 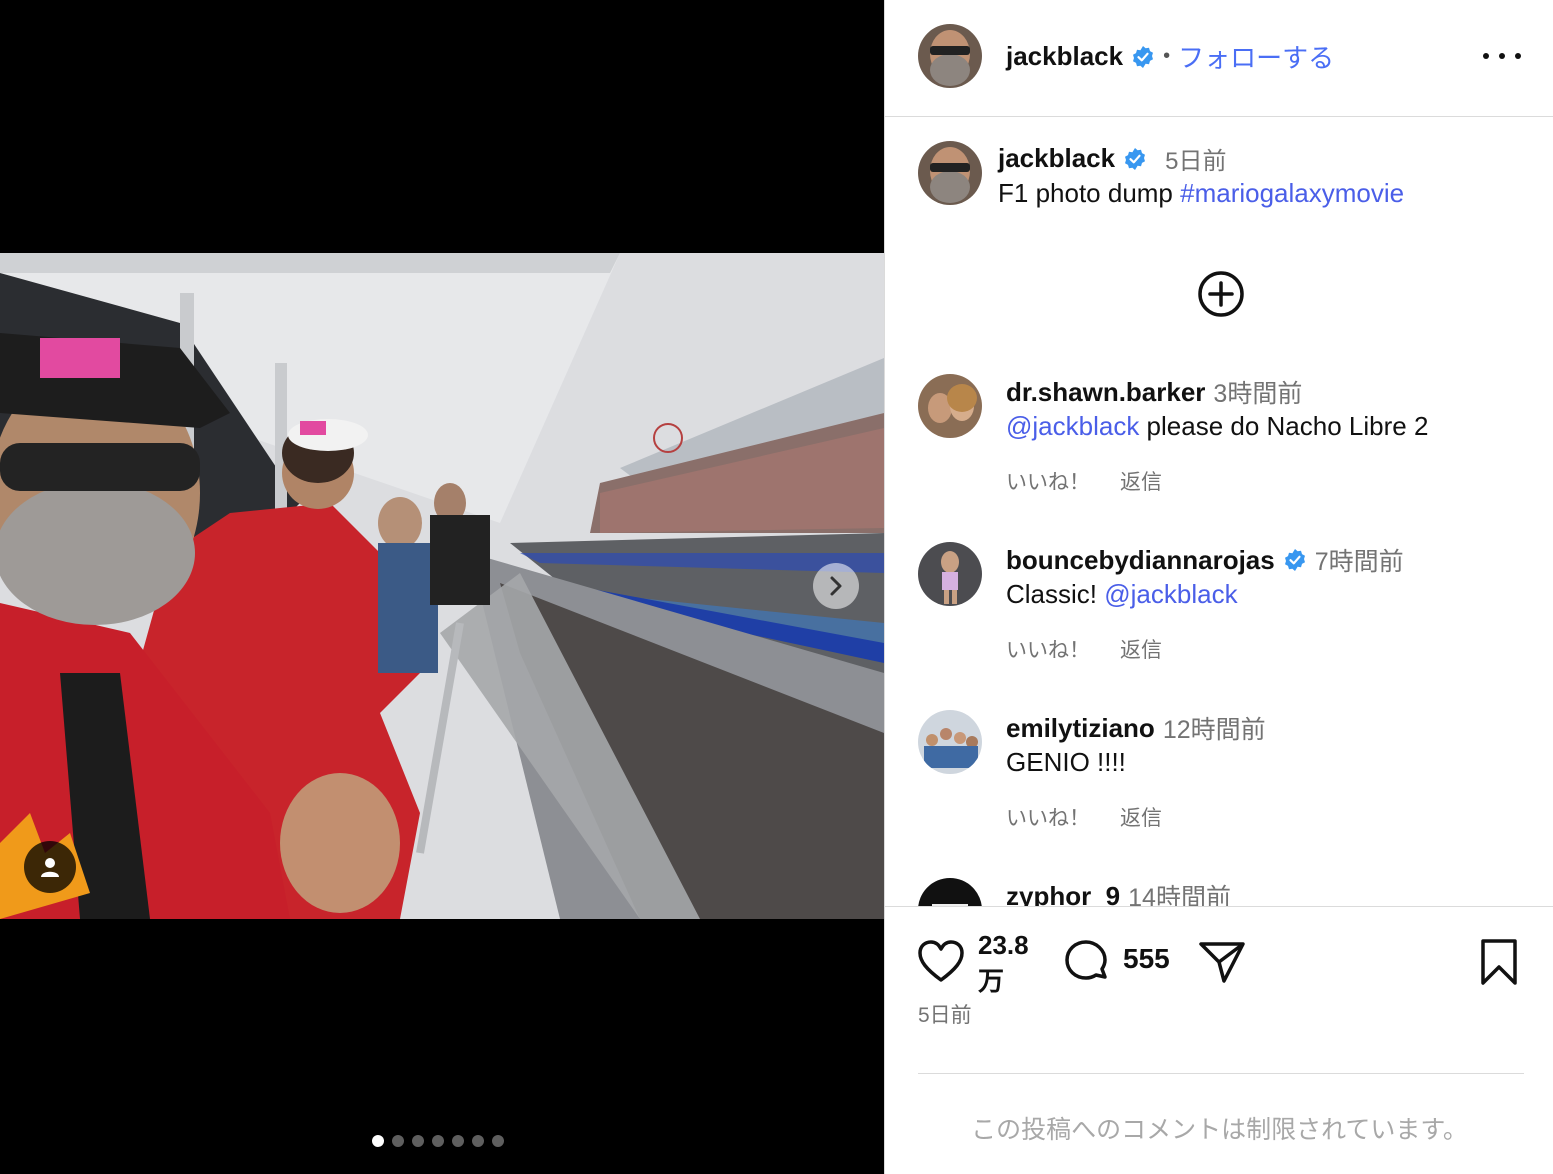 I want to click on caption-body: F1 photo dump, so click(x=1089, y=193).